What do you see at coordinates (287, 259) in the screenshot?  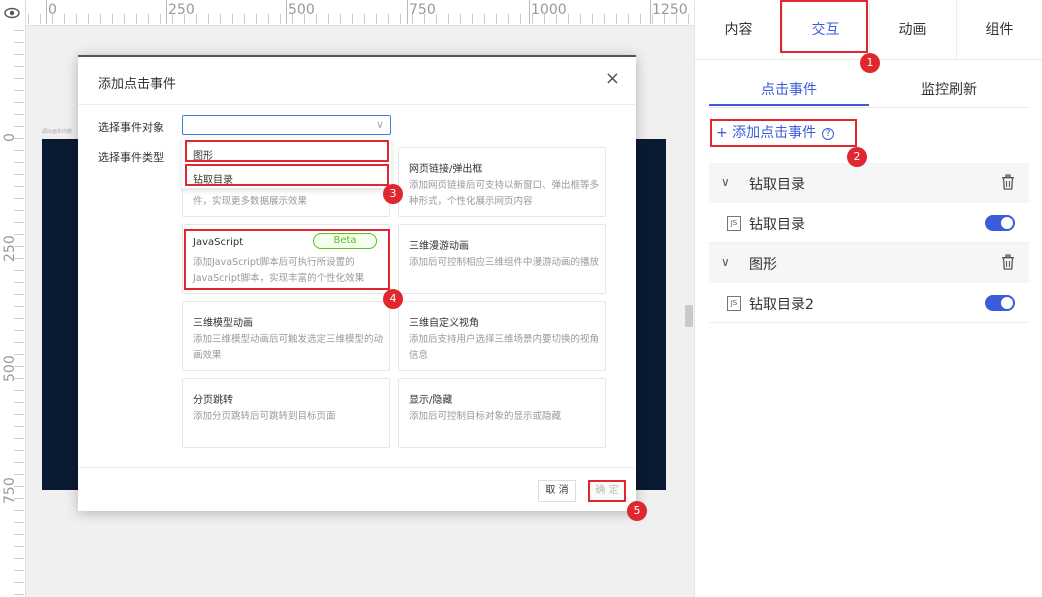 I see `javascript-card-highlight` at bounding box center [287, 259].